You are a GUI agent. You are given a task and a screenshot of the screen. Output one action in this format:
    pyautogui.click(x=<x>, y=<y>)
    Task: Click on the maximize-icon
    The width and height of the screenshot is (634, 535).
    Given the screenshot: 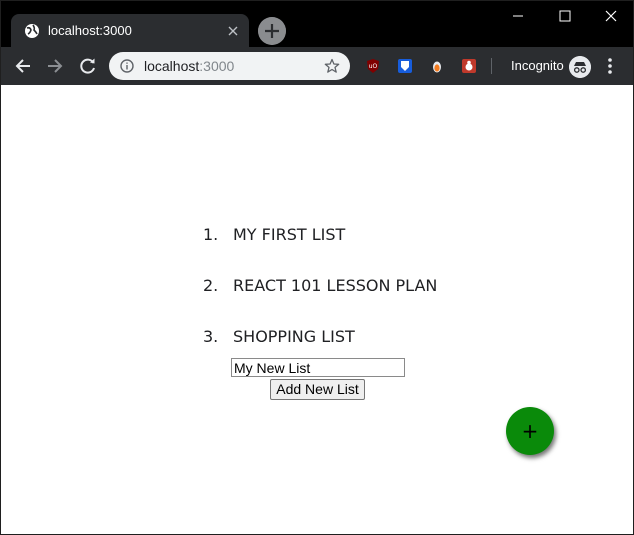 What is the action you would take?
    pyautogui.click(x=565, y=16)
    